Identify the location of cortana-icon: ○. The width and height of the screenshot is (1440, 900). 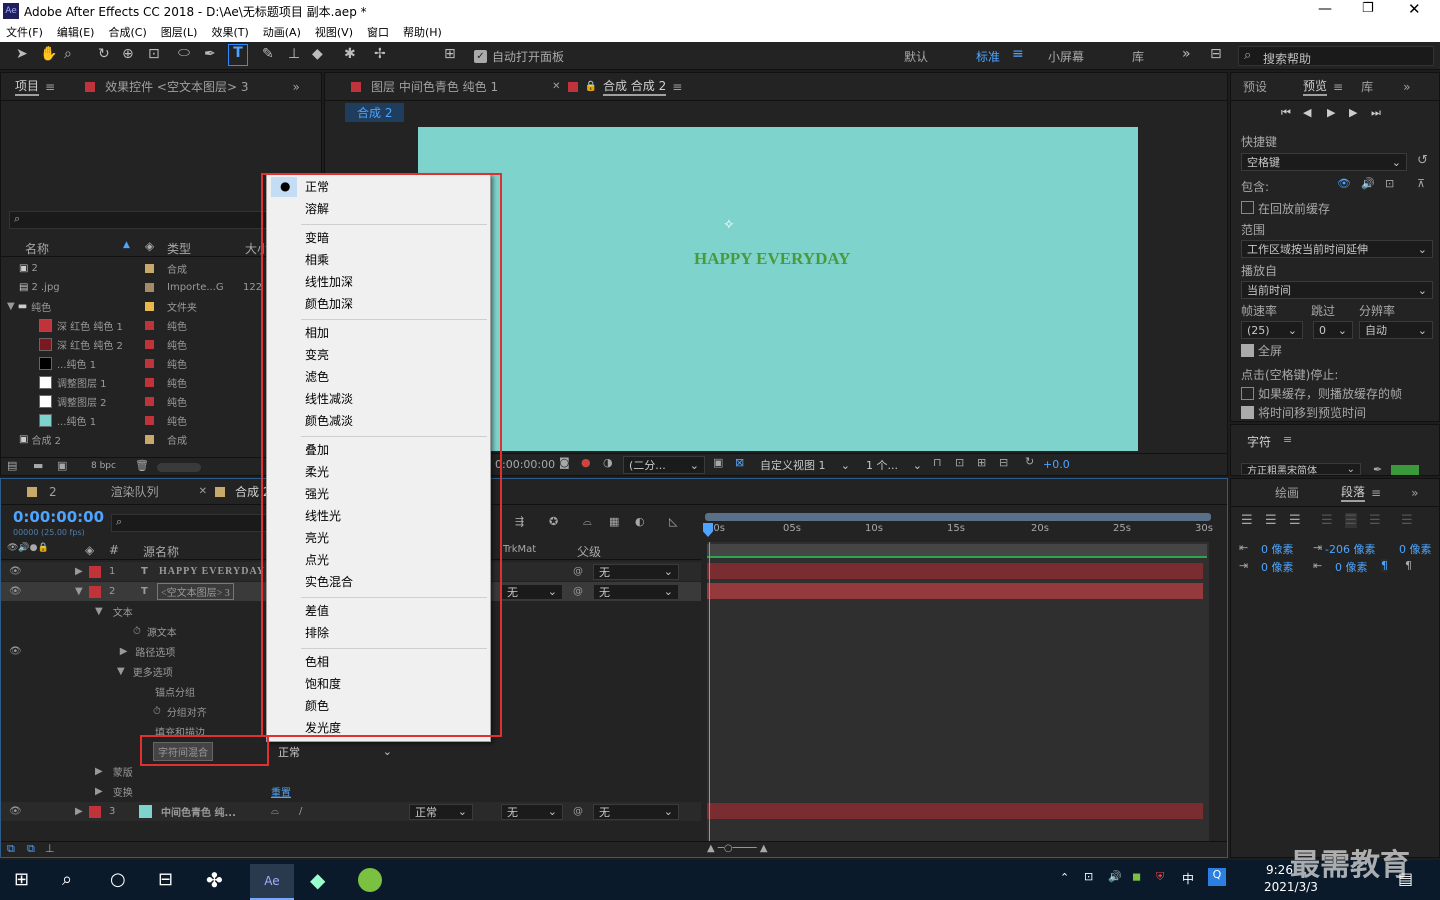
(118, 879).